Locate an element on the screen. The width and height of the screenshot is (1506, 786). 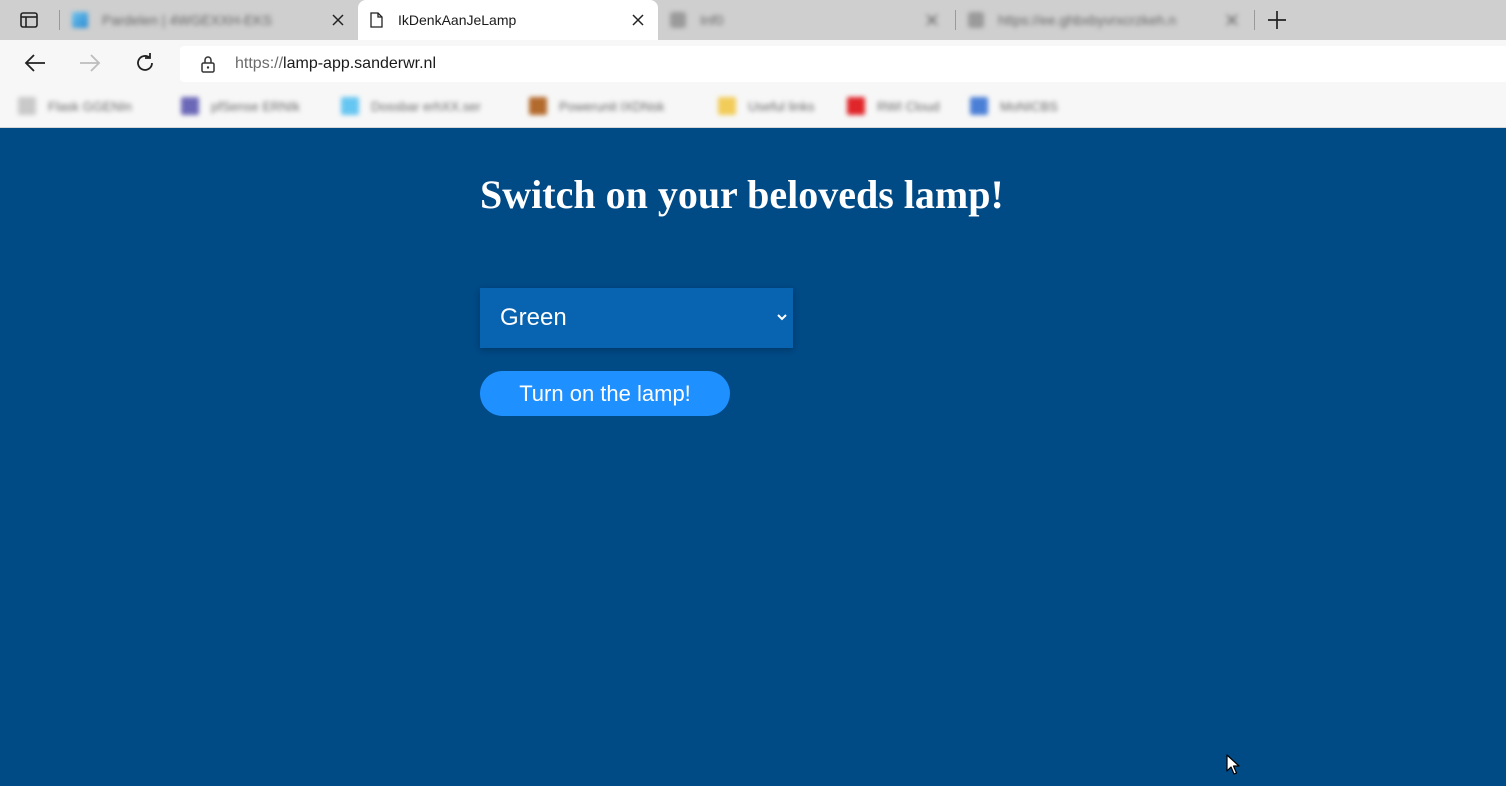
reload-icon is located at coordinates (145, 62).